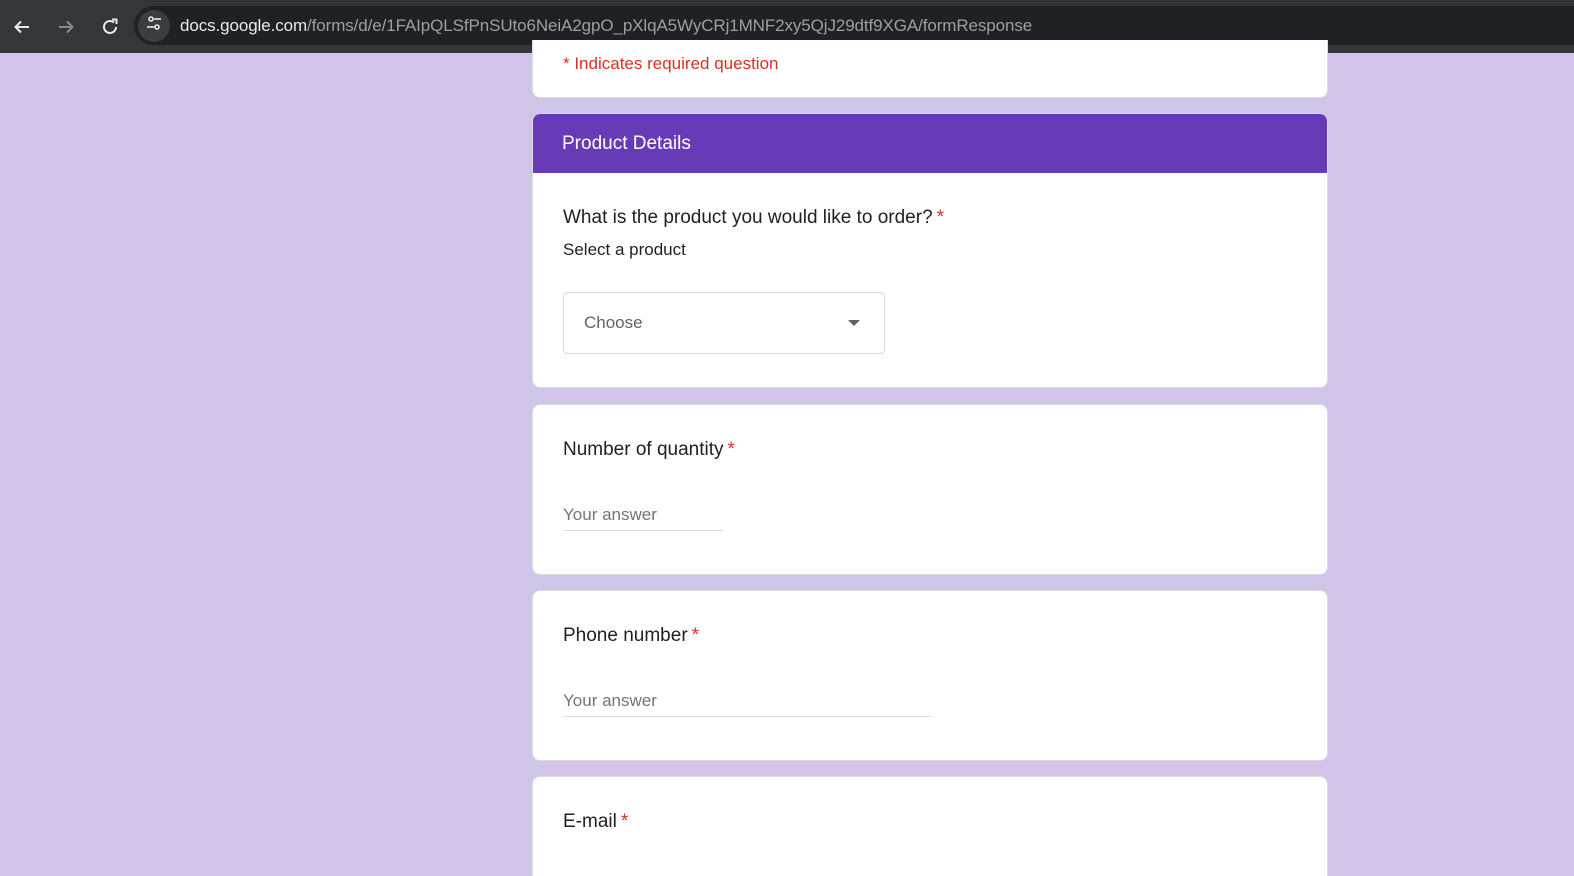  What do you see at coordinates (930, 489) in the screenshot?
I see `question-quantity-card: Number of quantity *` at bounding box center [930, 489].